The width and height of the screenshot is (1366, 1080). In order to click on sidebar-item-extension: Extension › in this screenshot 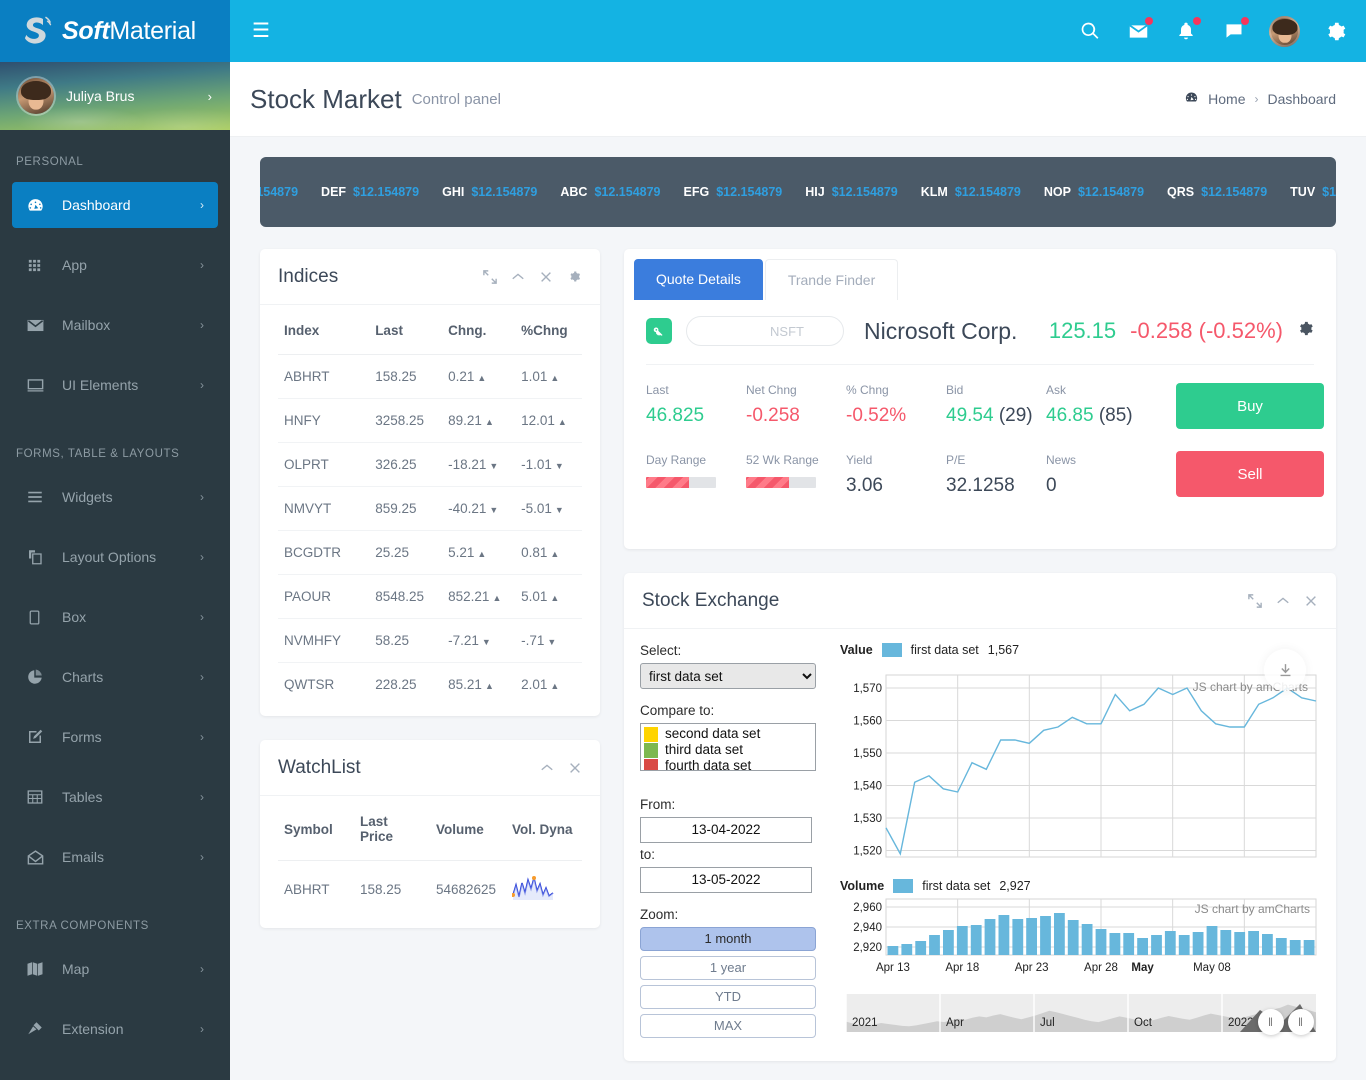, I will do `click(115, 1029)`.